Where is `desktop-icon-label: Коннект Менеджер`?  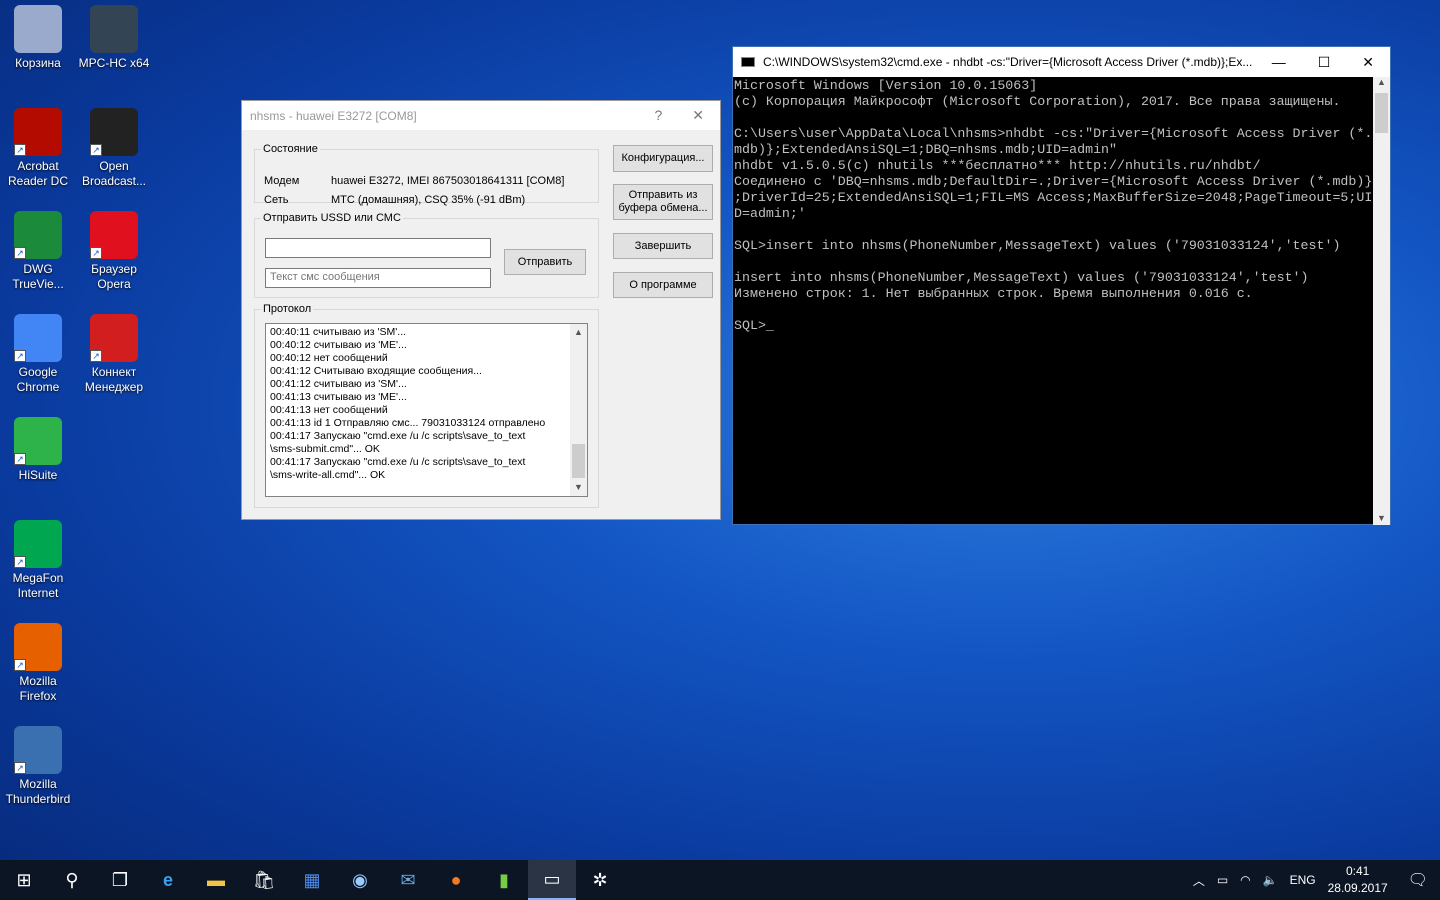 desktop-icon-label: Коннект Менеджер is located at coordinates (114, 379).